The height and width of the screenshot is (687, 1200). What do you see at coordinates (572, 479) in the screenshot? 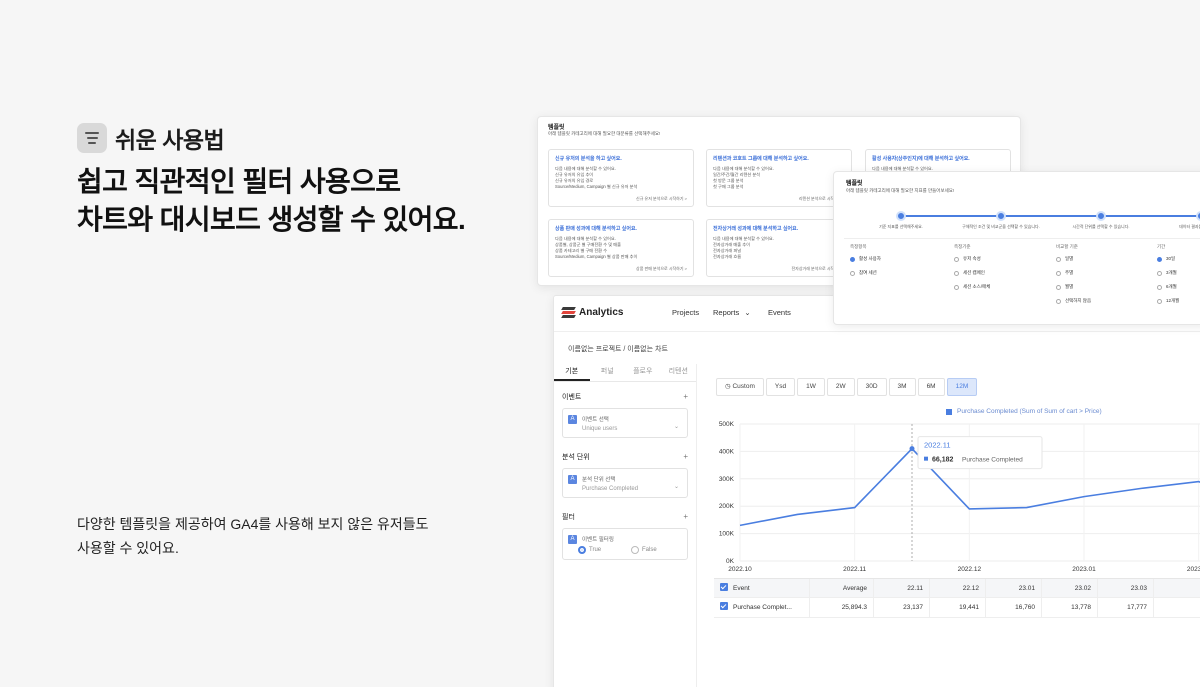
I see `unit-type-icon: A` at bounding box center [572, 479].